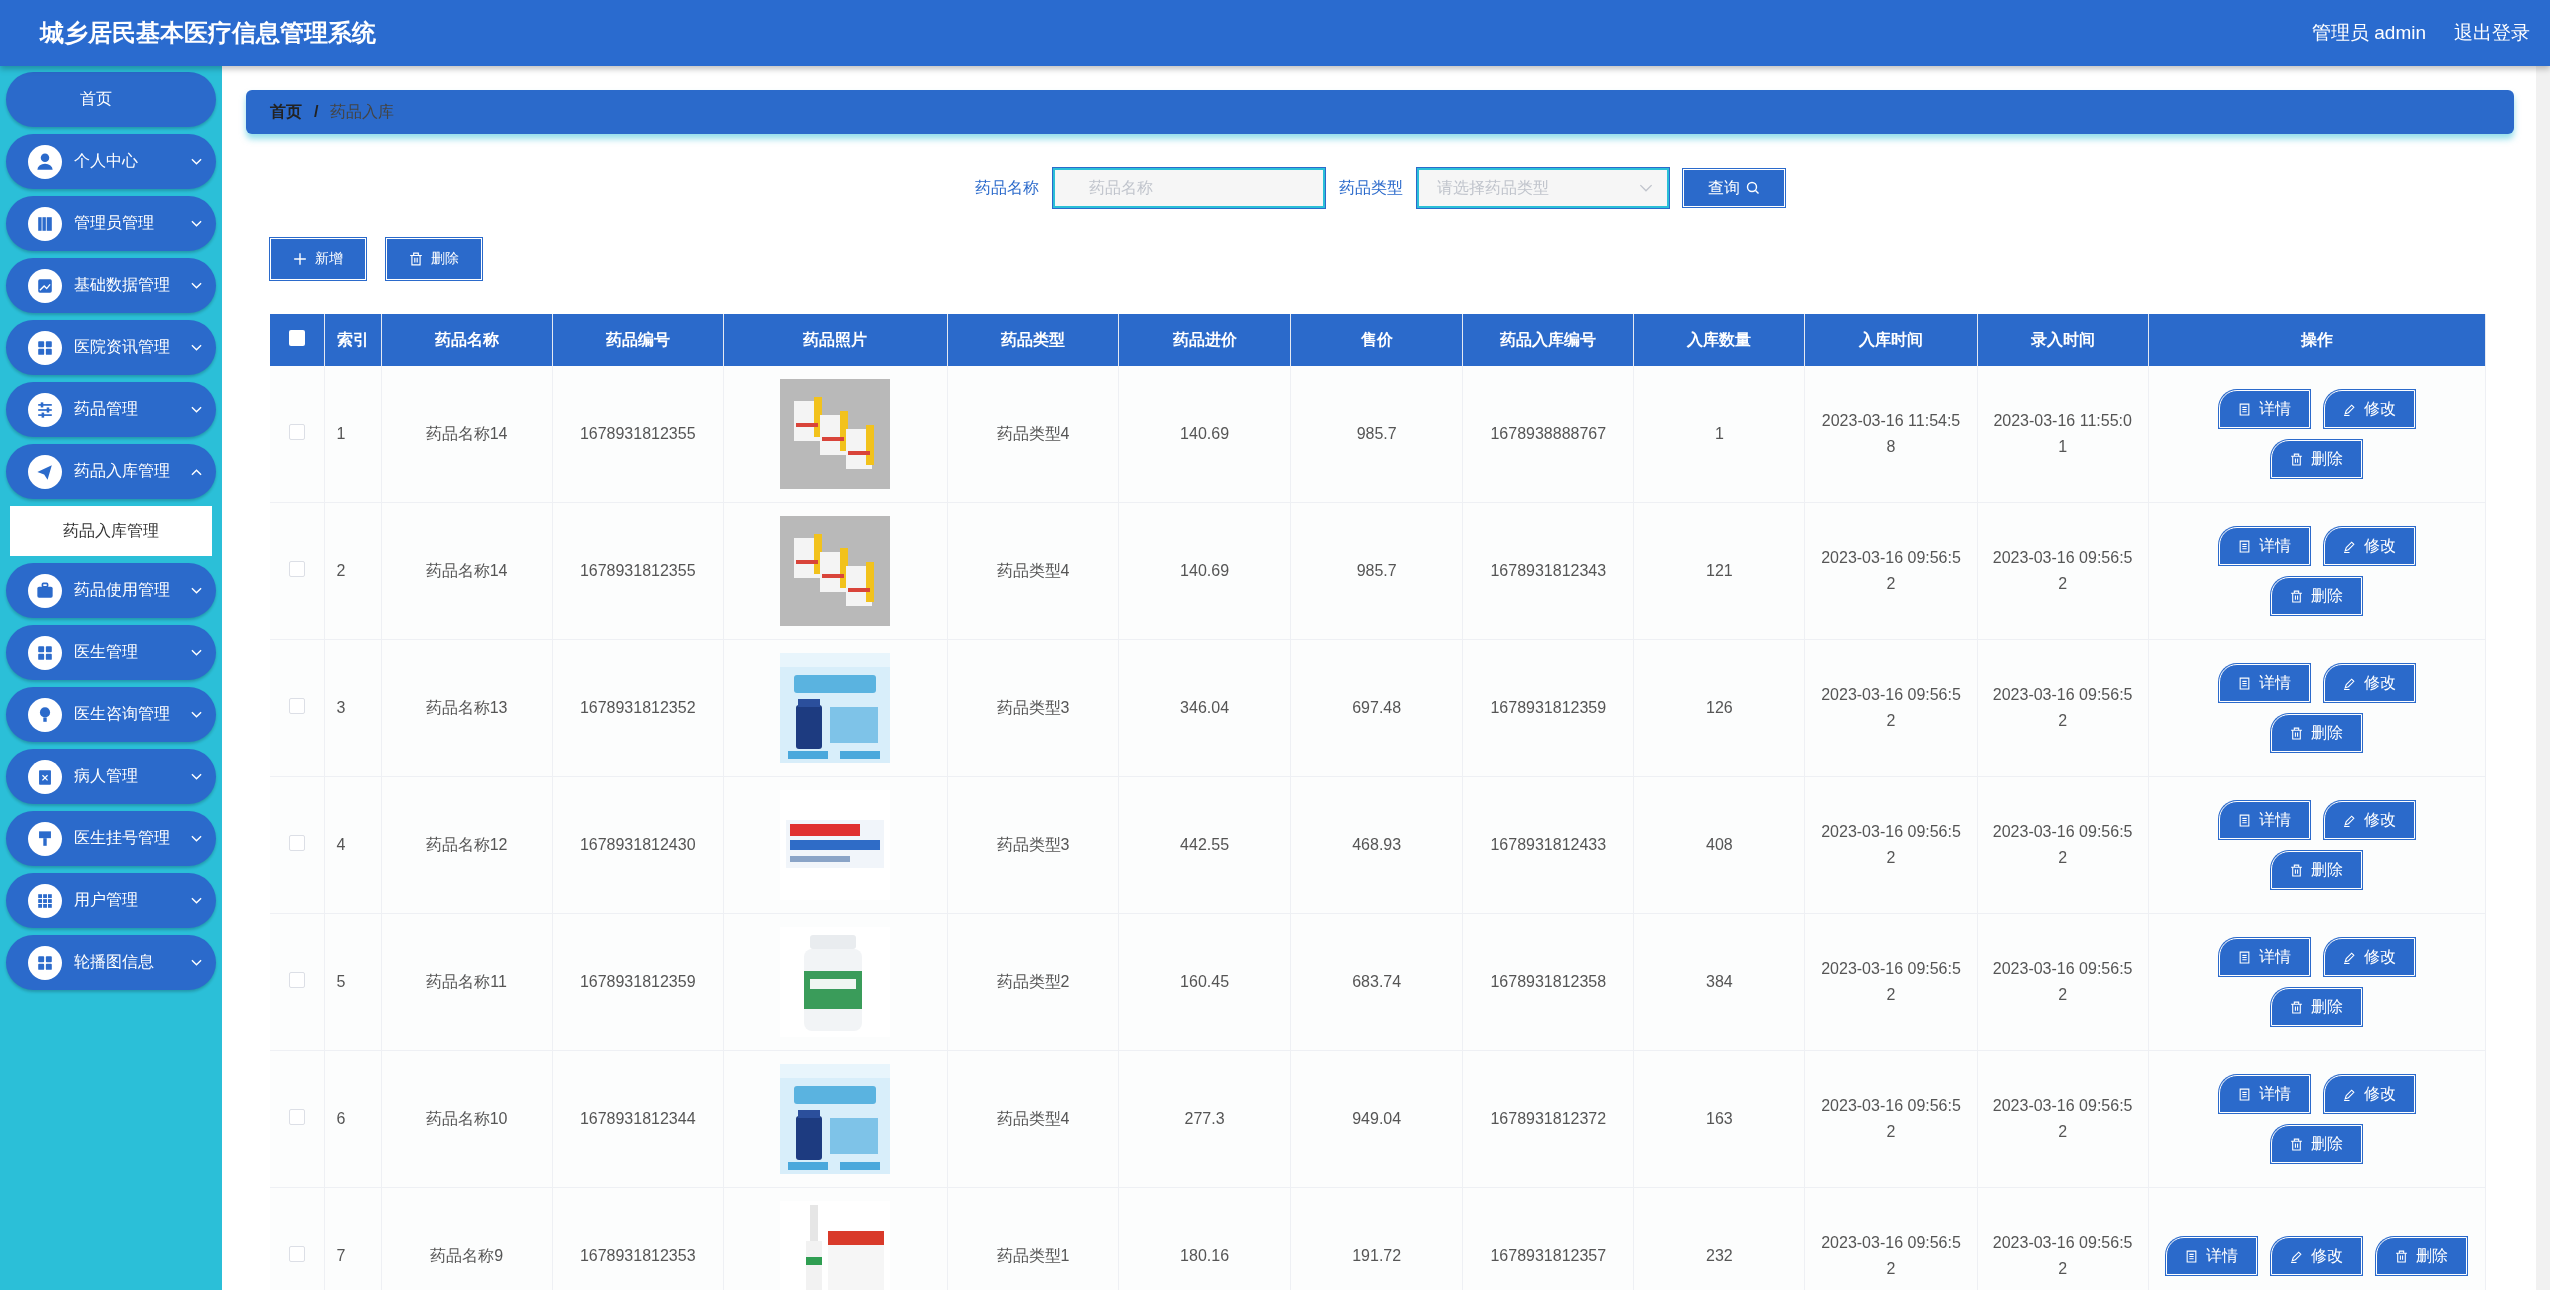  Describe the element at coordinates (2492, 33) in the screenshot. I see `logout-link: 退出登录` at that location.